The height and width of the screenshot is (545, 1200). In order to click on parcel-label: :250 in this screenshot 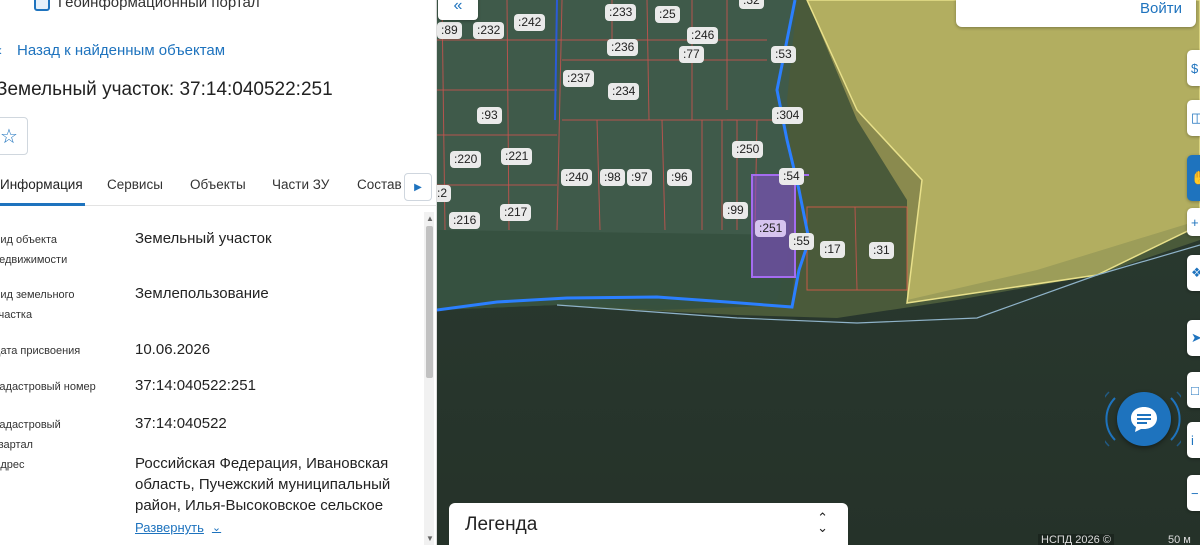, I will do `click(748, 149)`.